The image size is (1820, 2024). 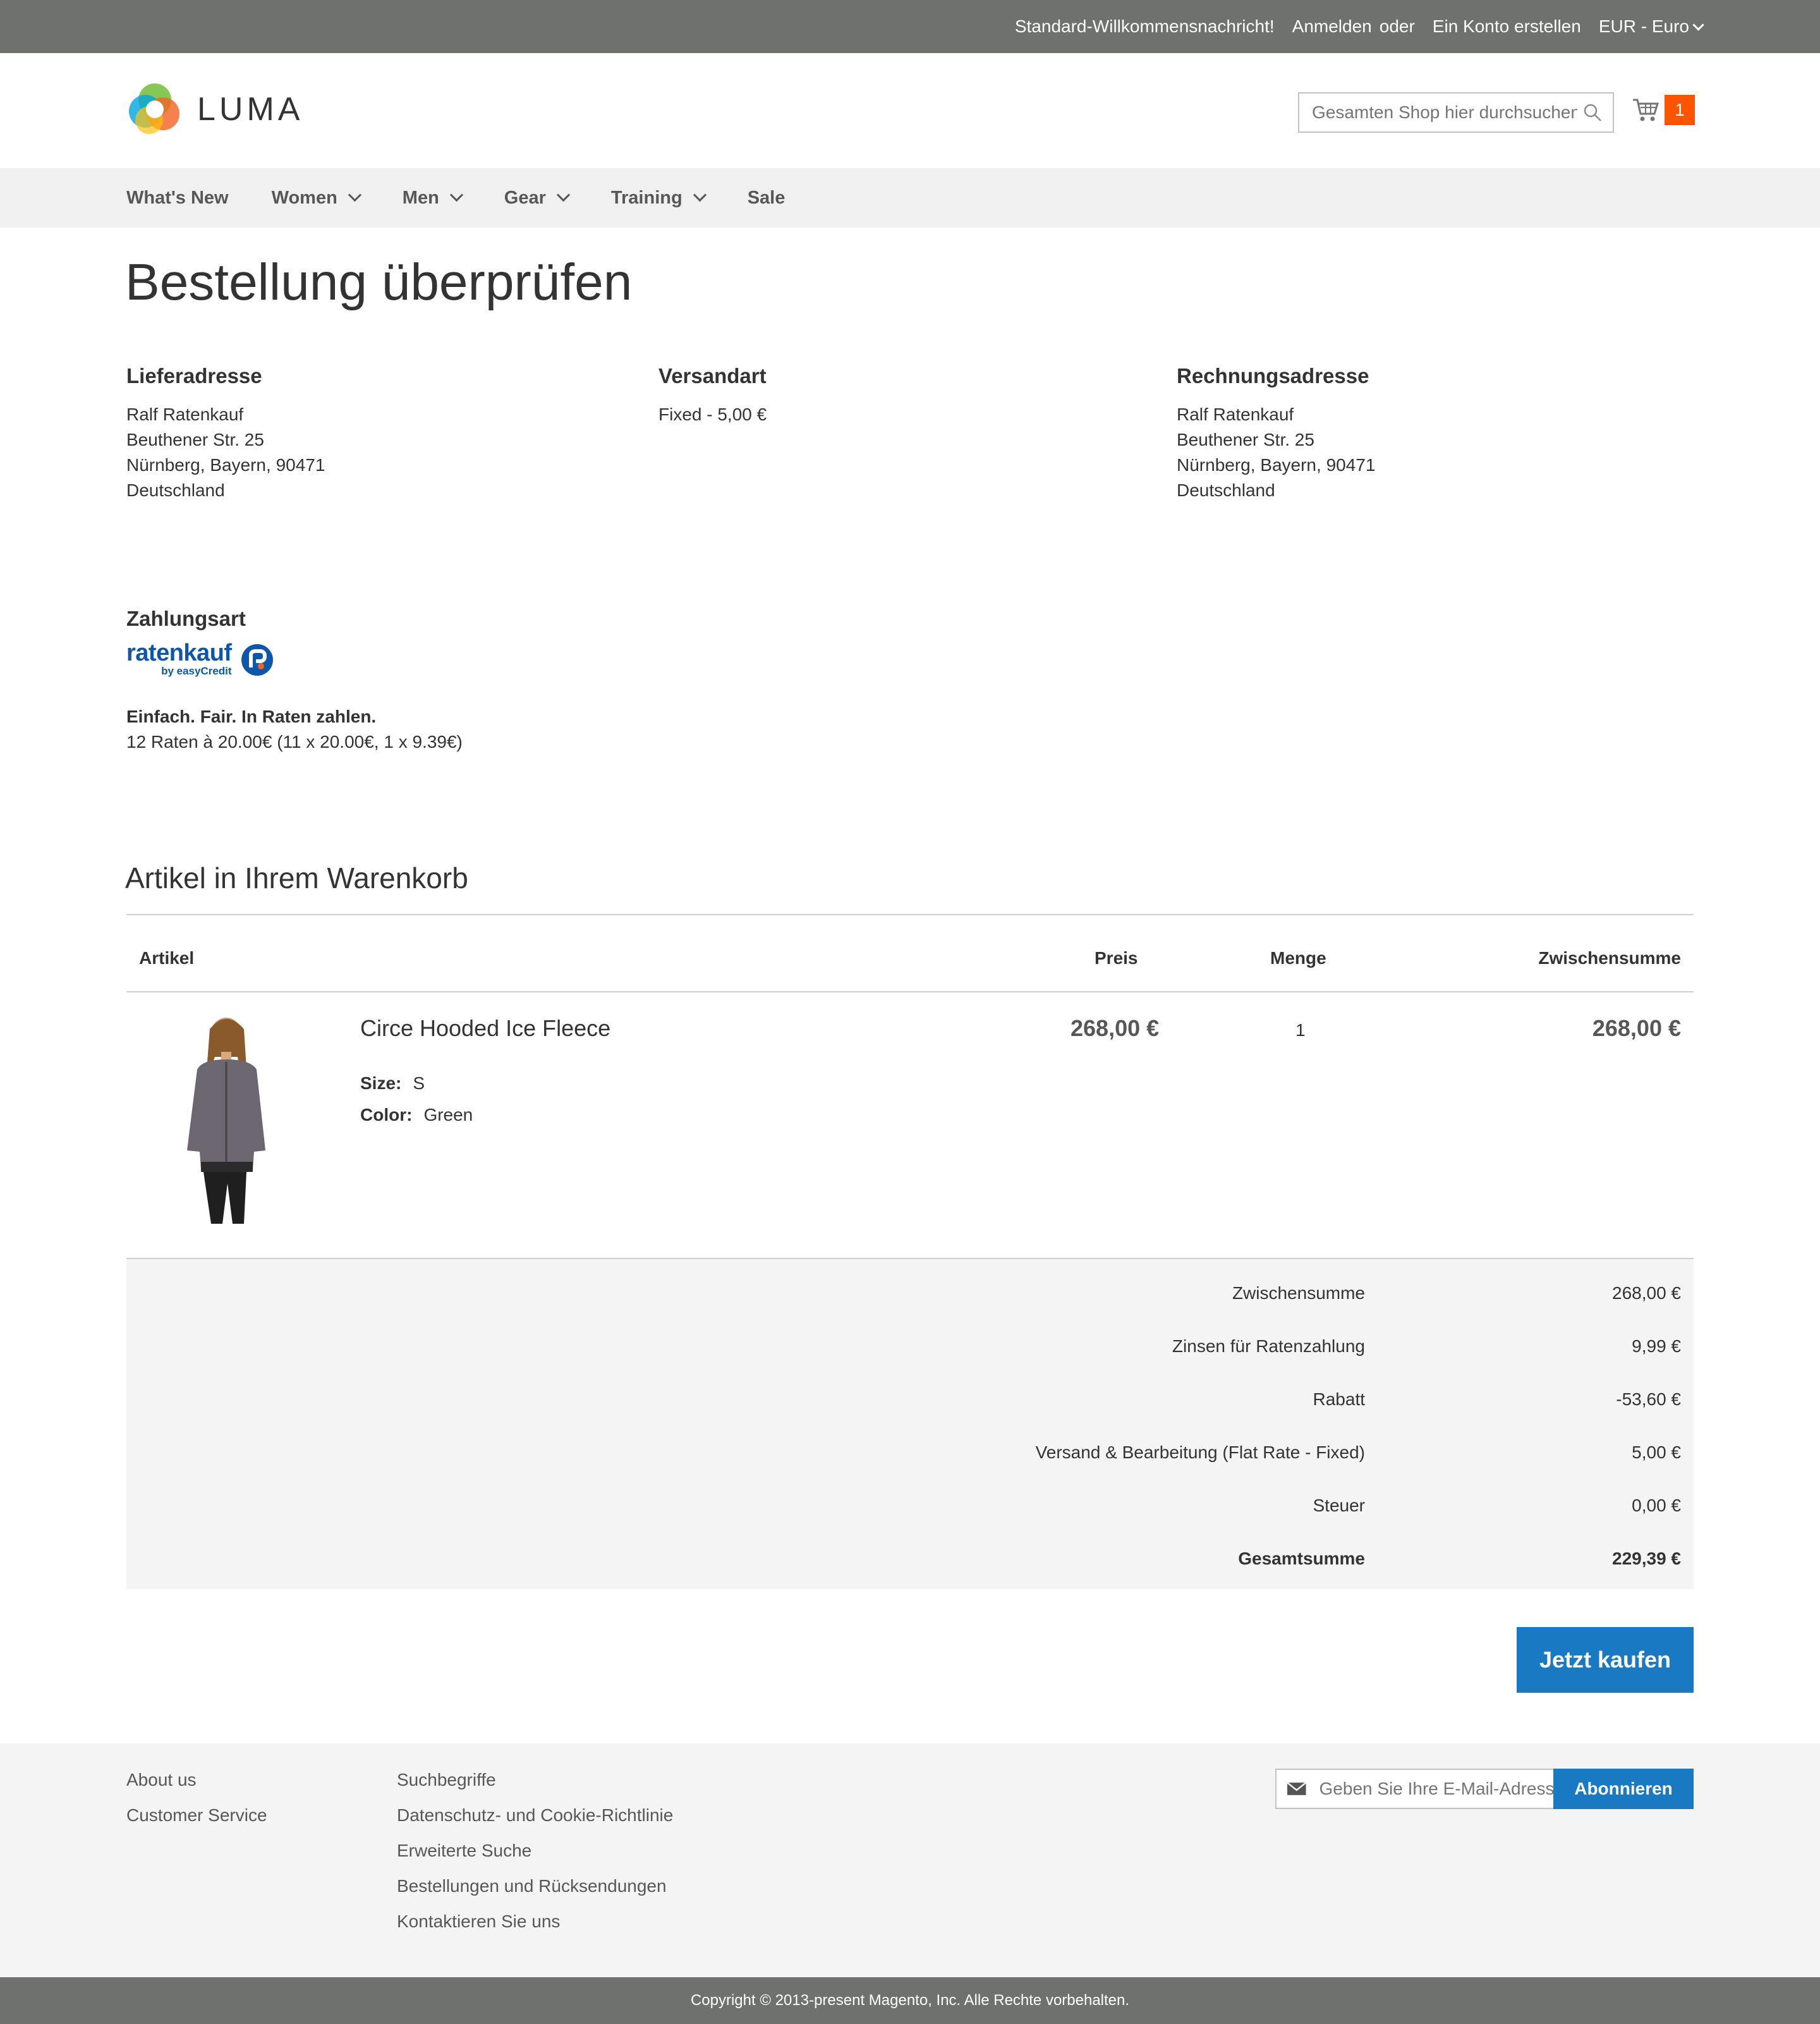 I want to click on create-account-link: Ein Konto erstellen, so click(x=1507, y=26).